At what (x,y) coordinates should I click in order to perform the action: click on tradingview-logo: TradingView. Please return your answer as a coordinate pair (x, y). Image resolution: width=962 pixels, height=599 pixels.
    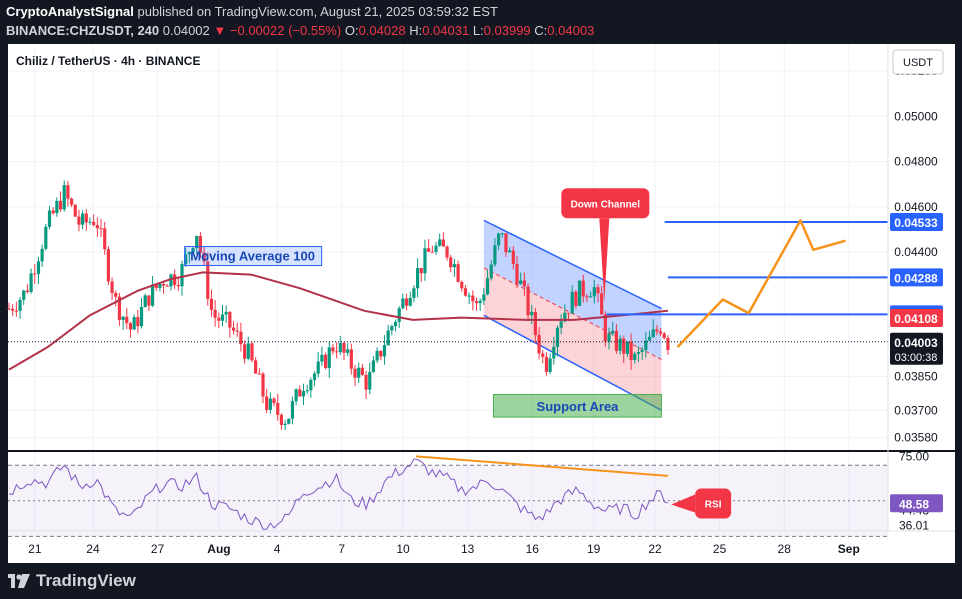
    Looking at the image, I should click on (72, 581).